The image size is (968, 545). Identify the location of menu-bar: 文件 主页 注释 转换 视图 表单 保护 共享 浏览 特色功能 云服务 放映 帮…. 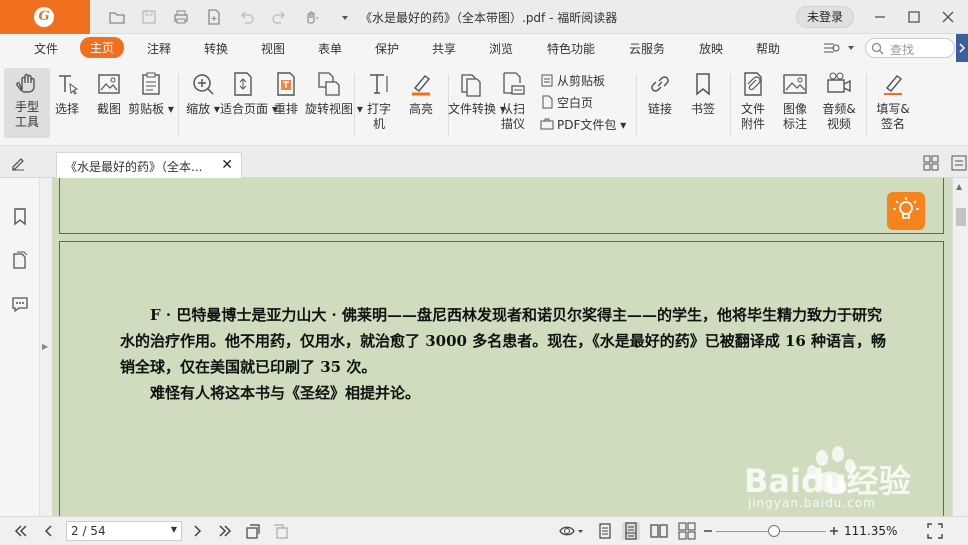
(484, 48).